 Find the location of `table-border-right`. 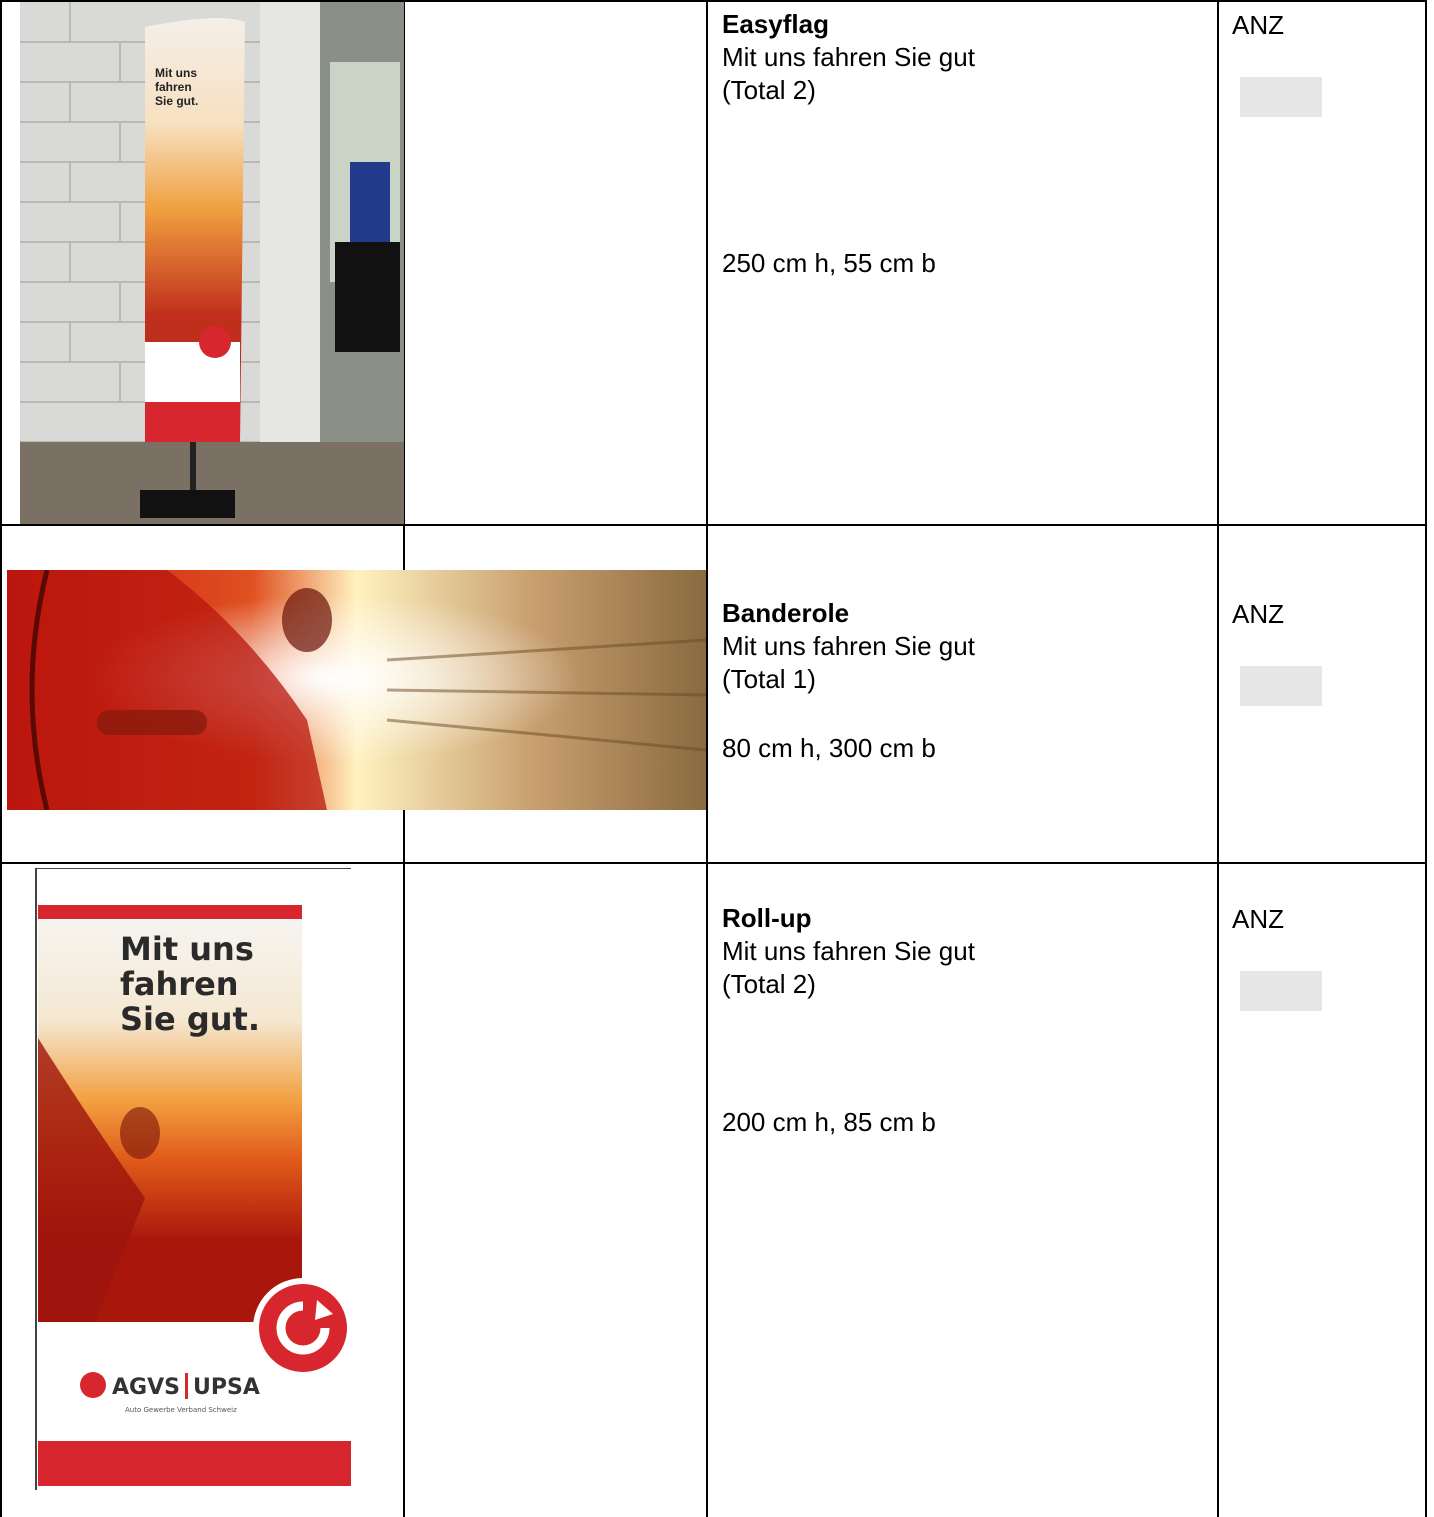

table-border-right is located at coordinates (1426, 758).